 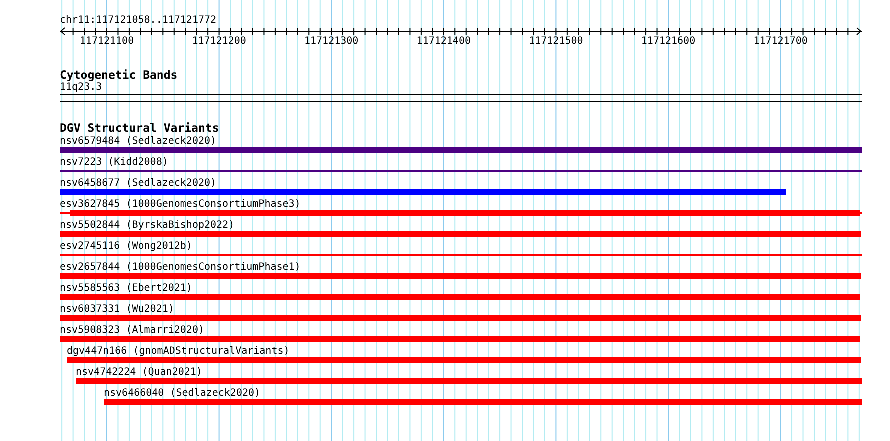 I want to click on track-title: Cytogenetic Bands, so click(x=119, y=75).